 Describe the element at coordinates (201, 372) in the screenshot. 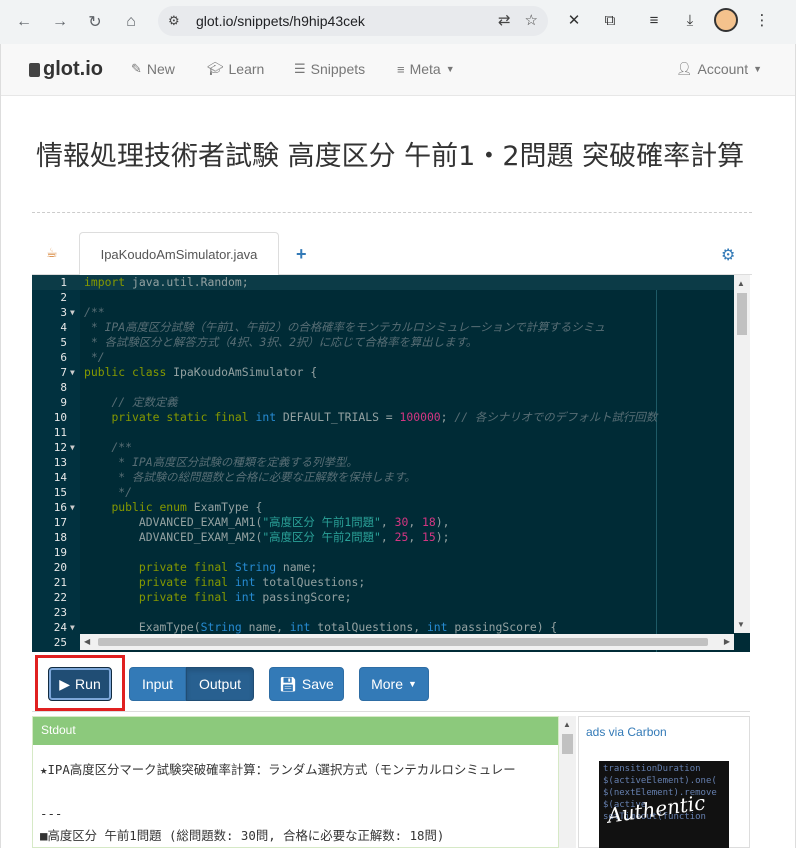

I see `line-code: public class IpaKoudoAmSimulator {` at that location.